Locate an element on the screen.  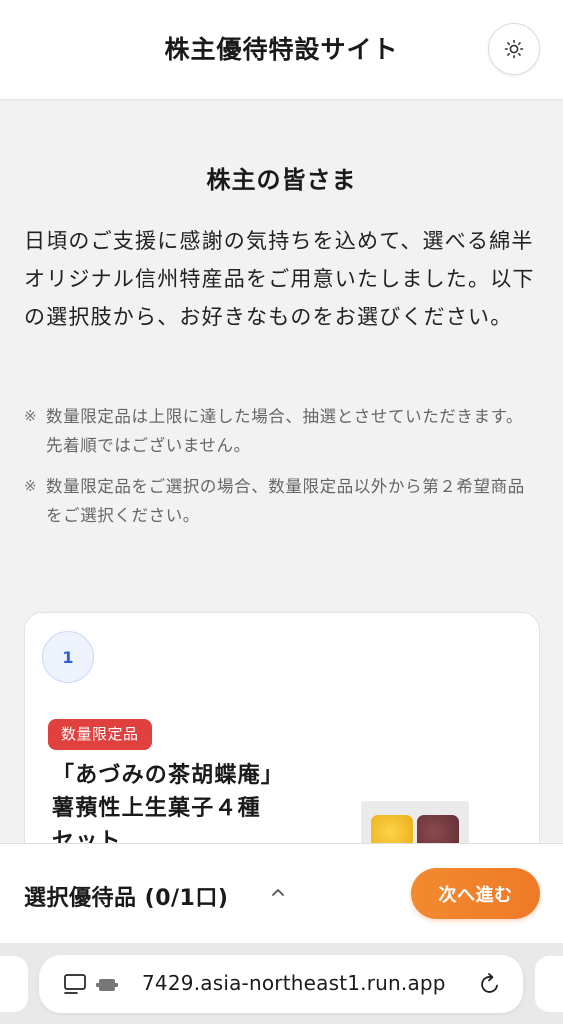
extension-icon is located at coordinates (107, 985).